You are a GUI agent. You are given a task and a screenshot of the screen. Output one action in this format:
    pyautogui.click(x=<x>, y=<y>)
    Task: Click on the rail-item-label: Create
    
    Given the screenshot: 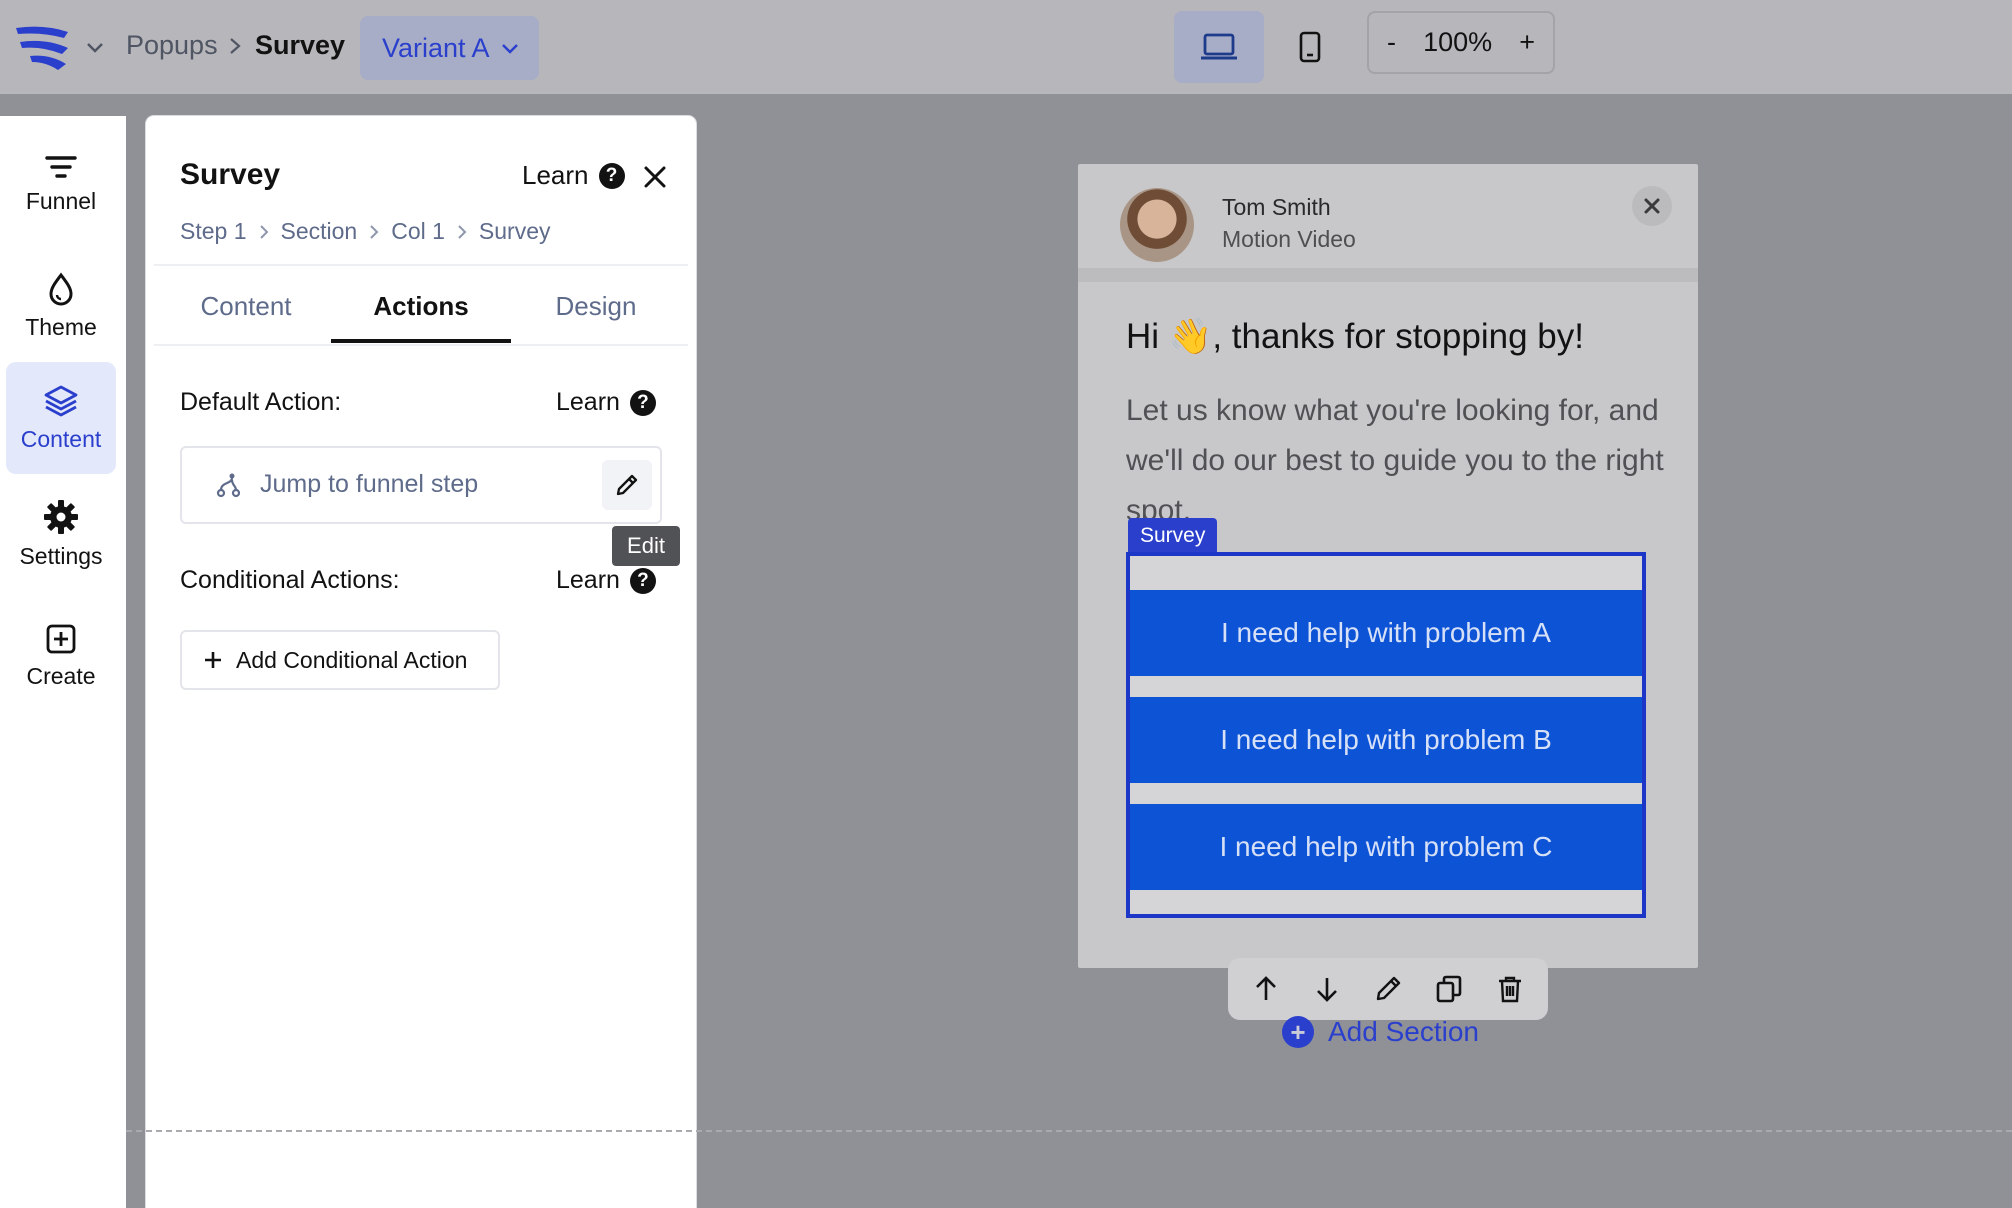 What is the action you would take?
    pyautogui.click(x=61, y=675)
    